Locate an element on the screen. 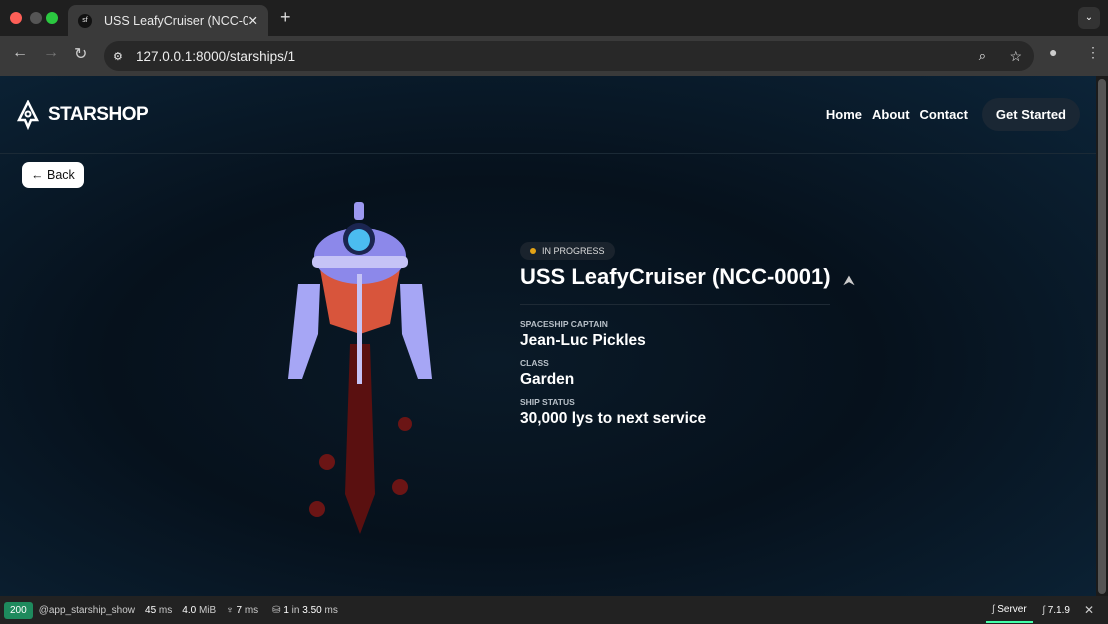  close-tab-icon: ✕ is located at coordinates (253, 20).